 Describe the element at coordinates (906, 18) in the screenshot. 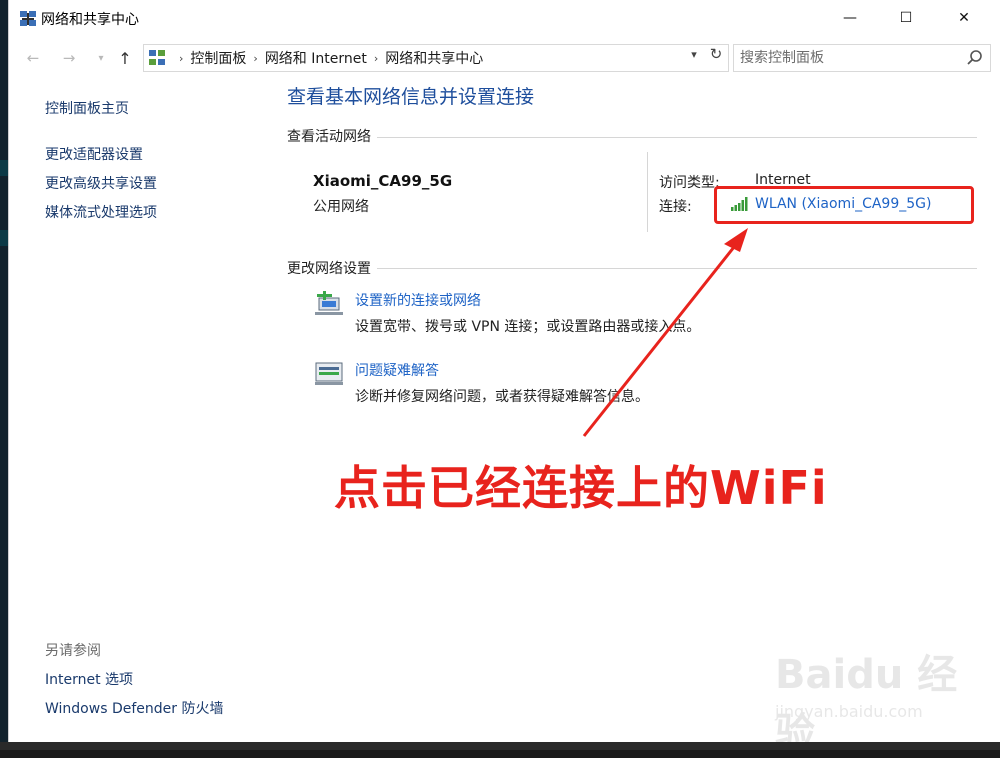

I see `maximize-button: ☐` at that location.